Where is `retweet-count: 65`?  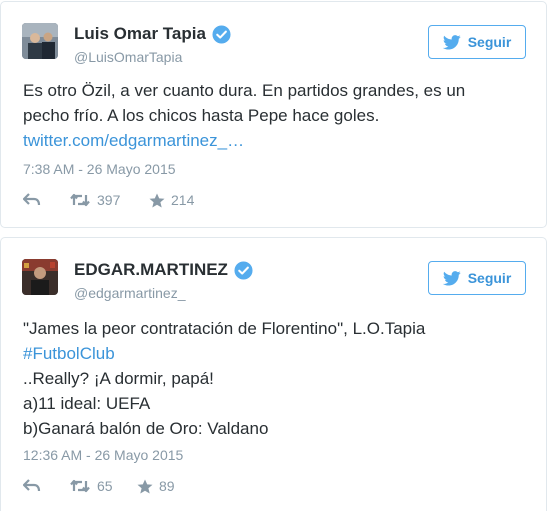 retweet-count: 65 is located at coordinates (105, 486).